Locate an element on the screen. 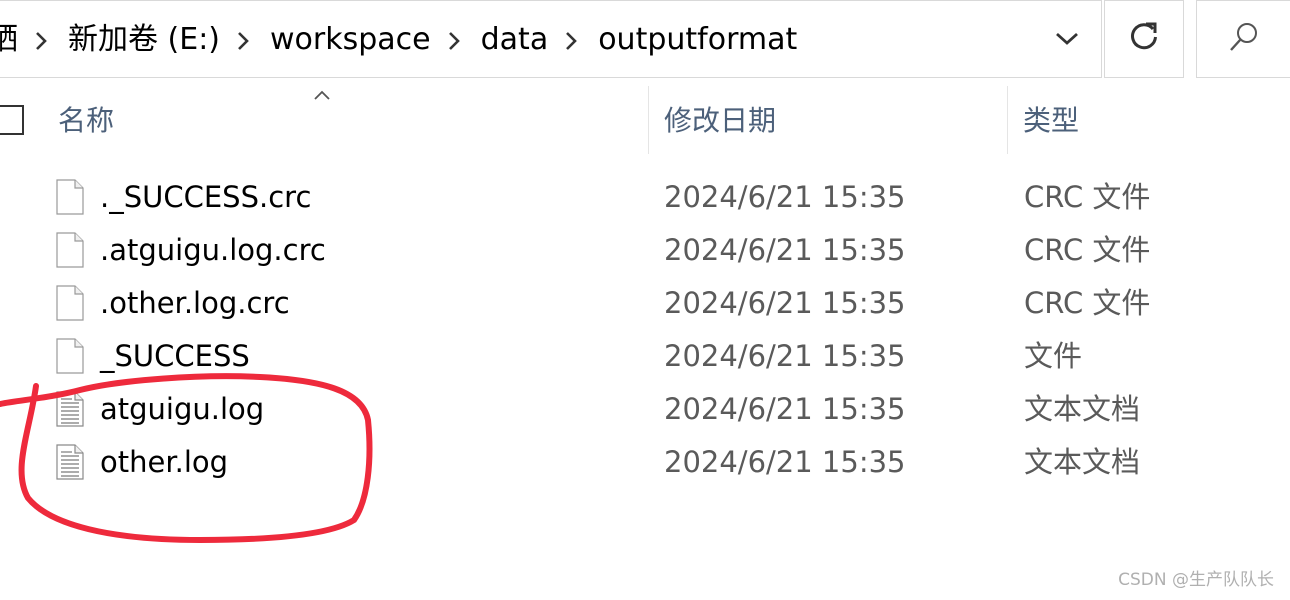 Image resolution: width=1290 pixels, height=600 pixels. breadcrumb-item-drive: 新加卷 (E:) is located at coordinates (144, 40).